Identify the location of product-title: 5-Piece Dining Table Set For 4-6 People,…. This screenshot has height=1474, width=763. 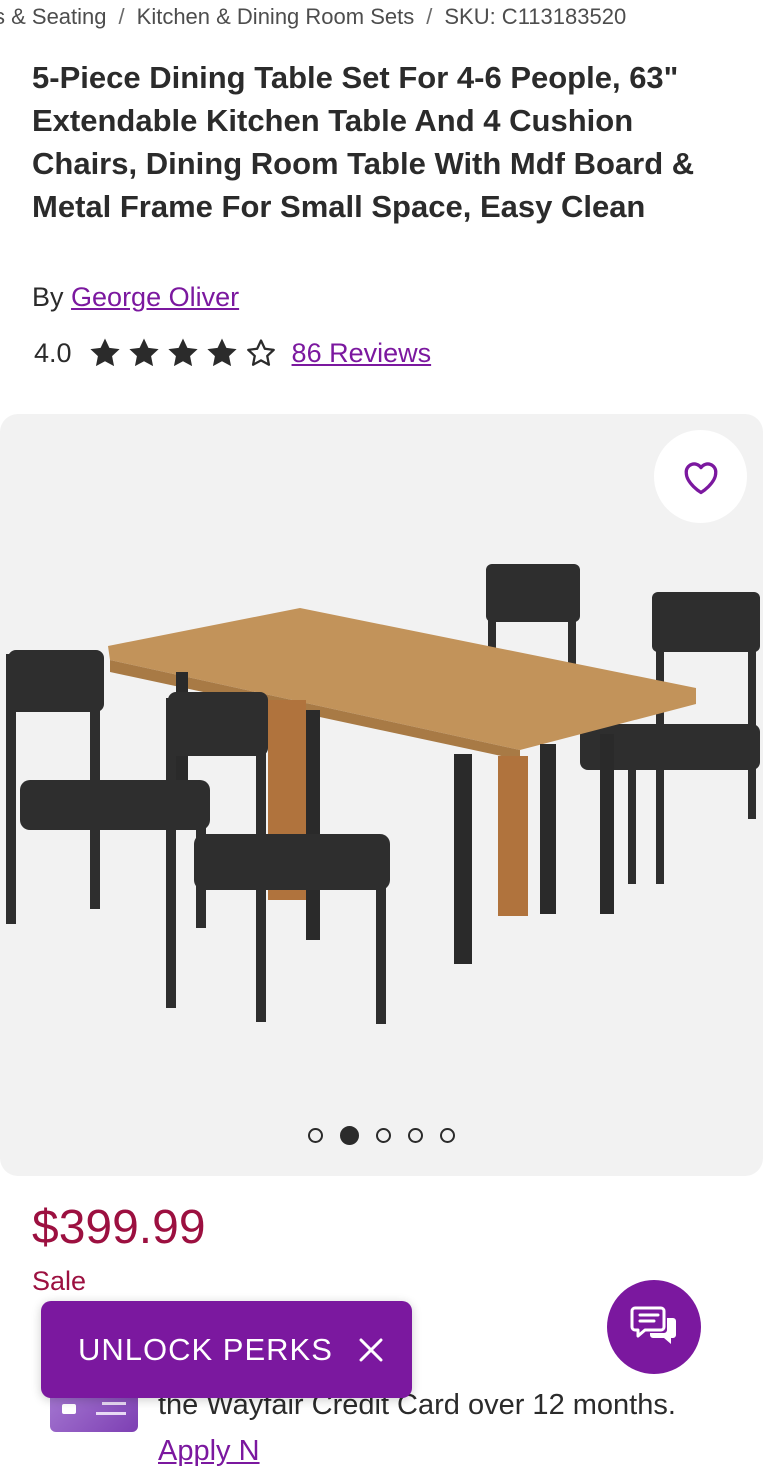
(363, 142).